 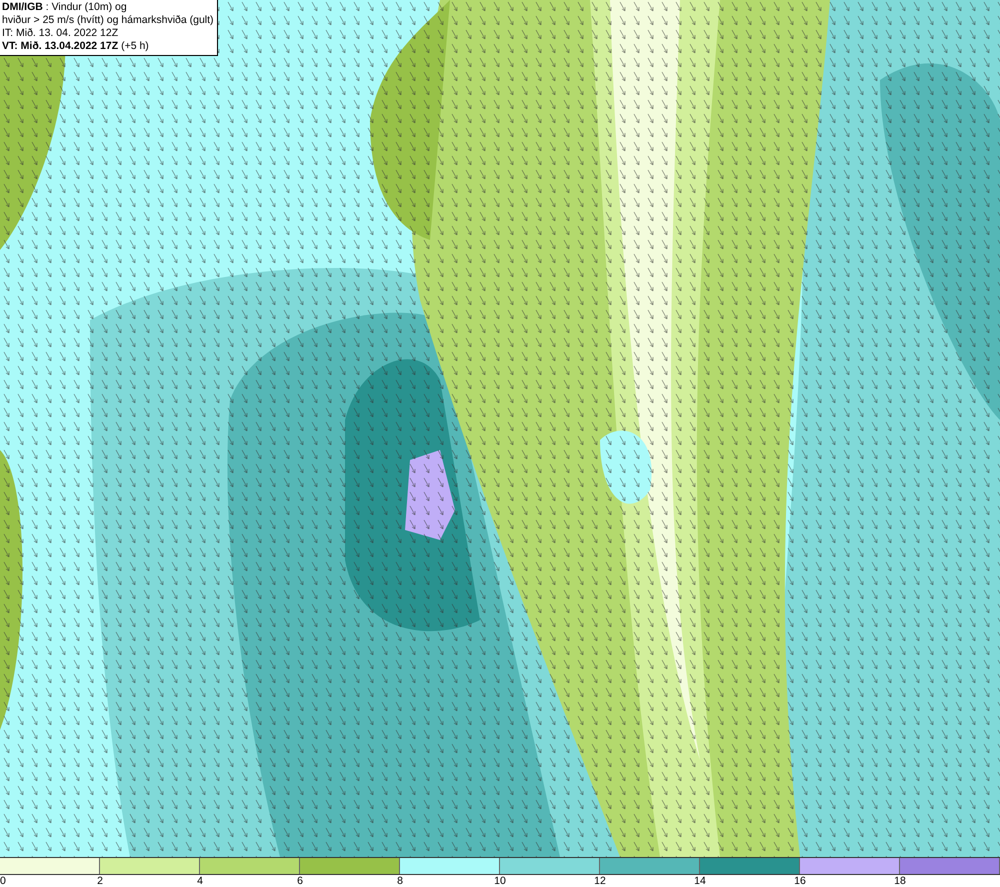 I want to click on tick-label: 0, so click(x=3, y=881).